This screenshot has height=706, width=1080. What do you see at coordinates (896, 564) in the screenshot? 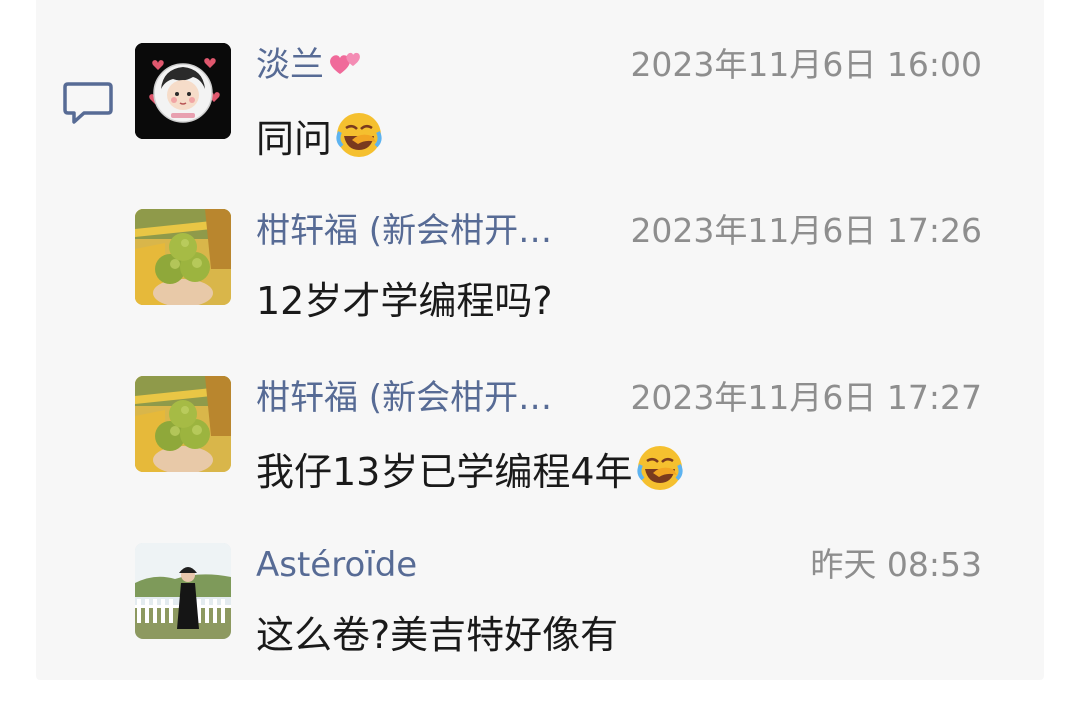
I see `comment-time: 昨天 08:53` at bounding box center [896, 564].